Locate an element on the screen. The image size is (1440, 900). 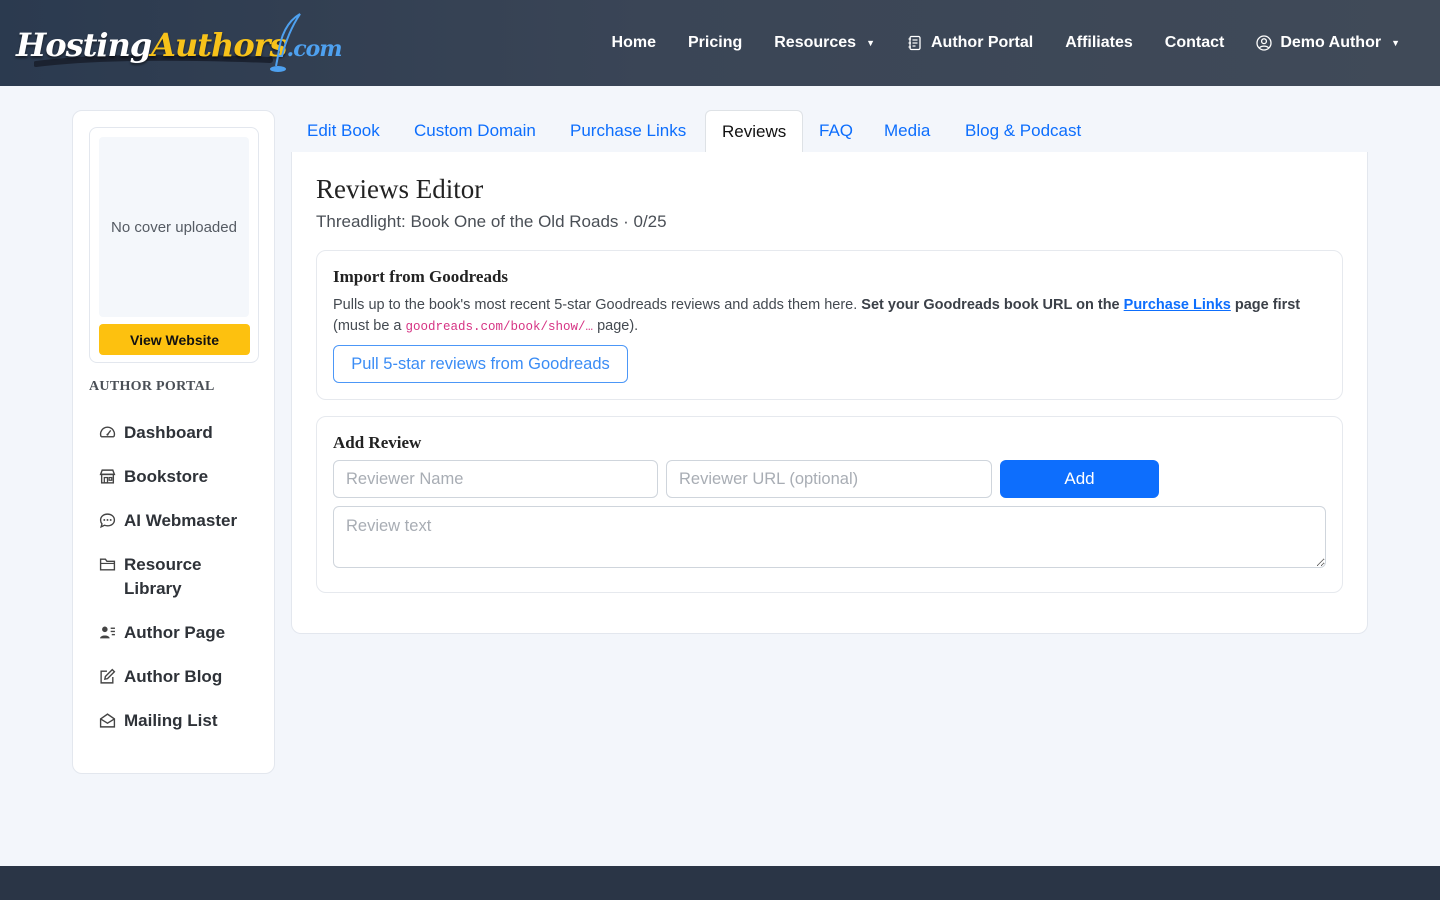
nav-resources-dropdown: Resources ▼ is located at coordinates (824, 43).